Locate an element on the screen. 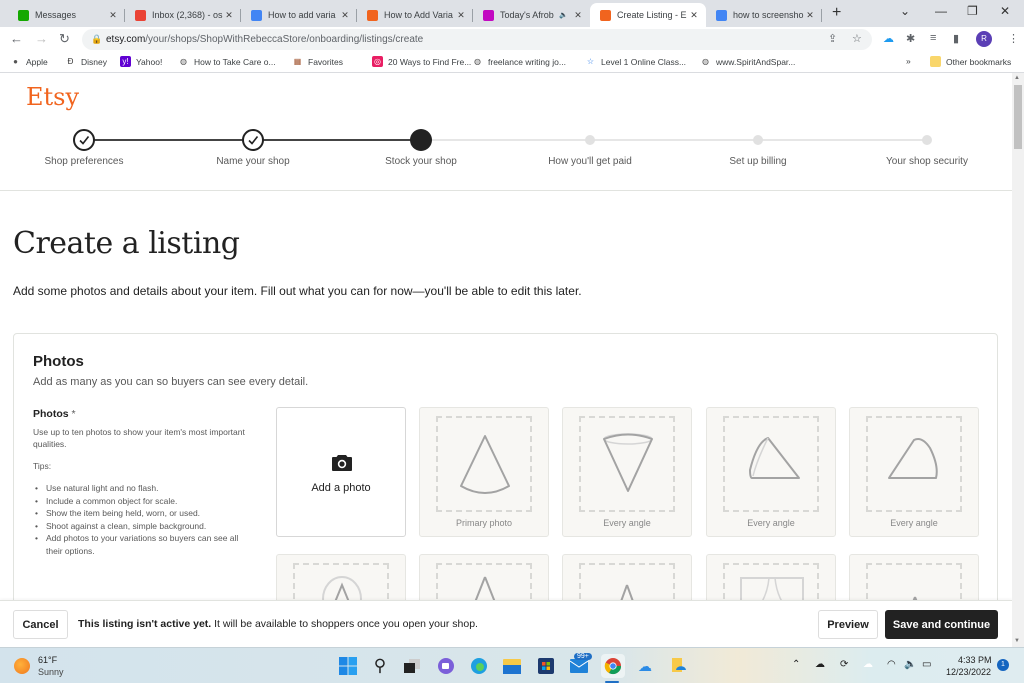  extensions-icon: ✱ is located at coordinates (910, 38).